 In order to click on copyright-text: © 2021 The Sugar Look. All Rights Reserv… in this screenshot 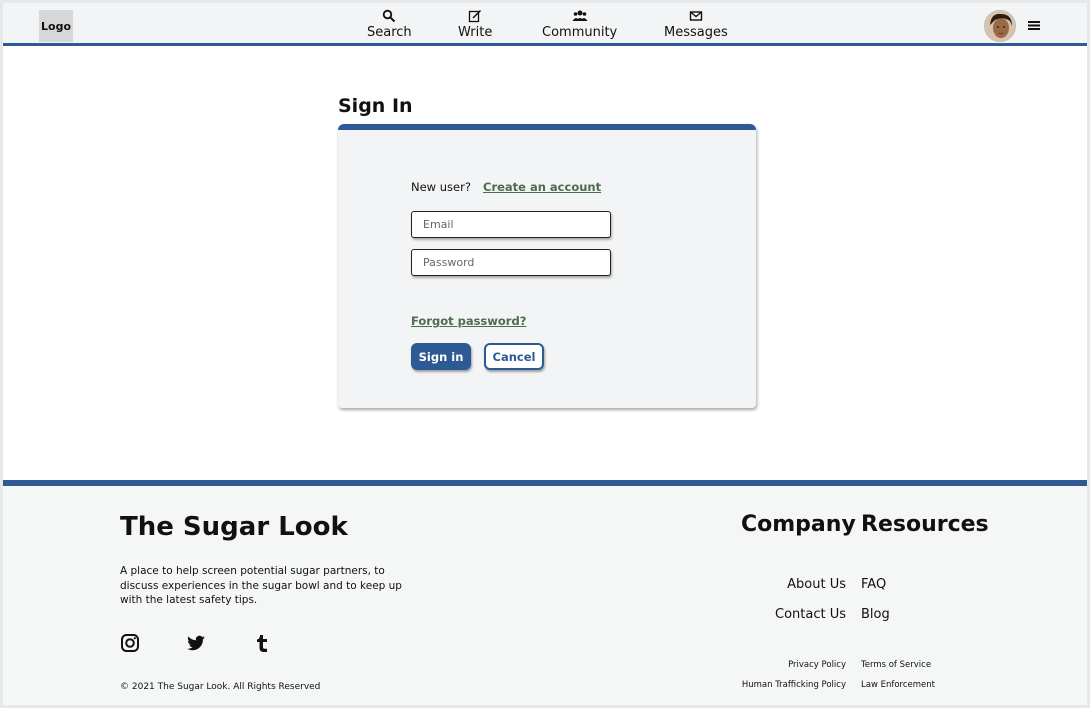, I will do `click(220, 687)`.